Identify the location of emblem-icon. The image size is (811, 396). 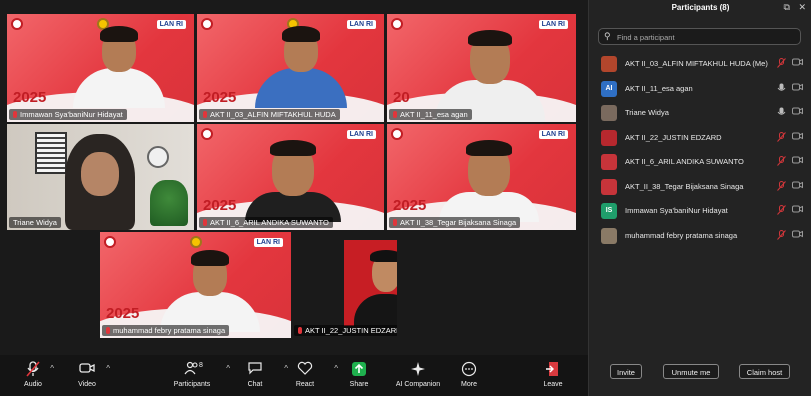
(196, 242).